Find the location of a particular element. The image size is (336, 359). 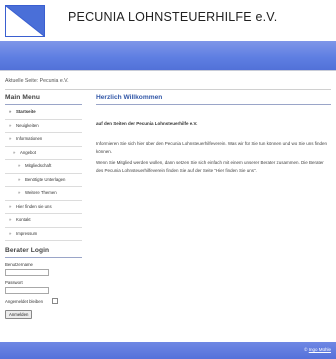

breadcrumb-current: Pecunia e.V. is located at coordinates (54, 81).